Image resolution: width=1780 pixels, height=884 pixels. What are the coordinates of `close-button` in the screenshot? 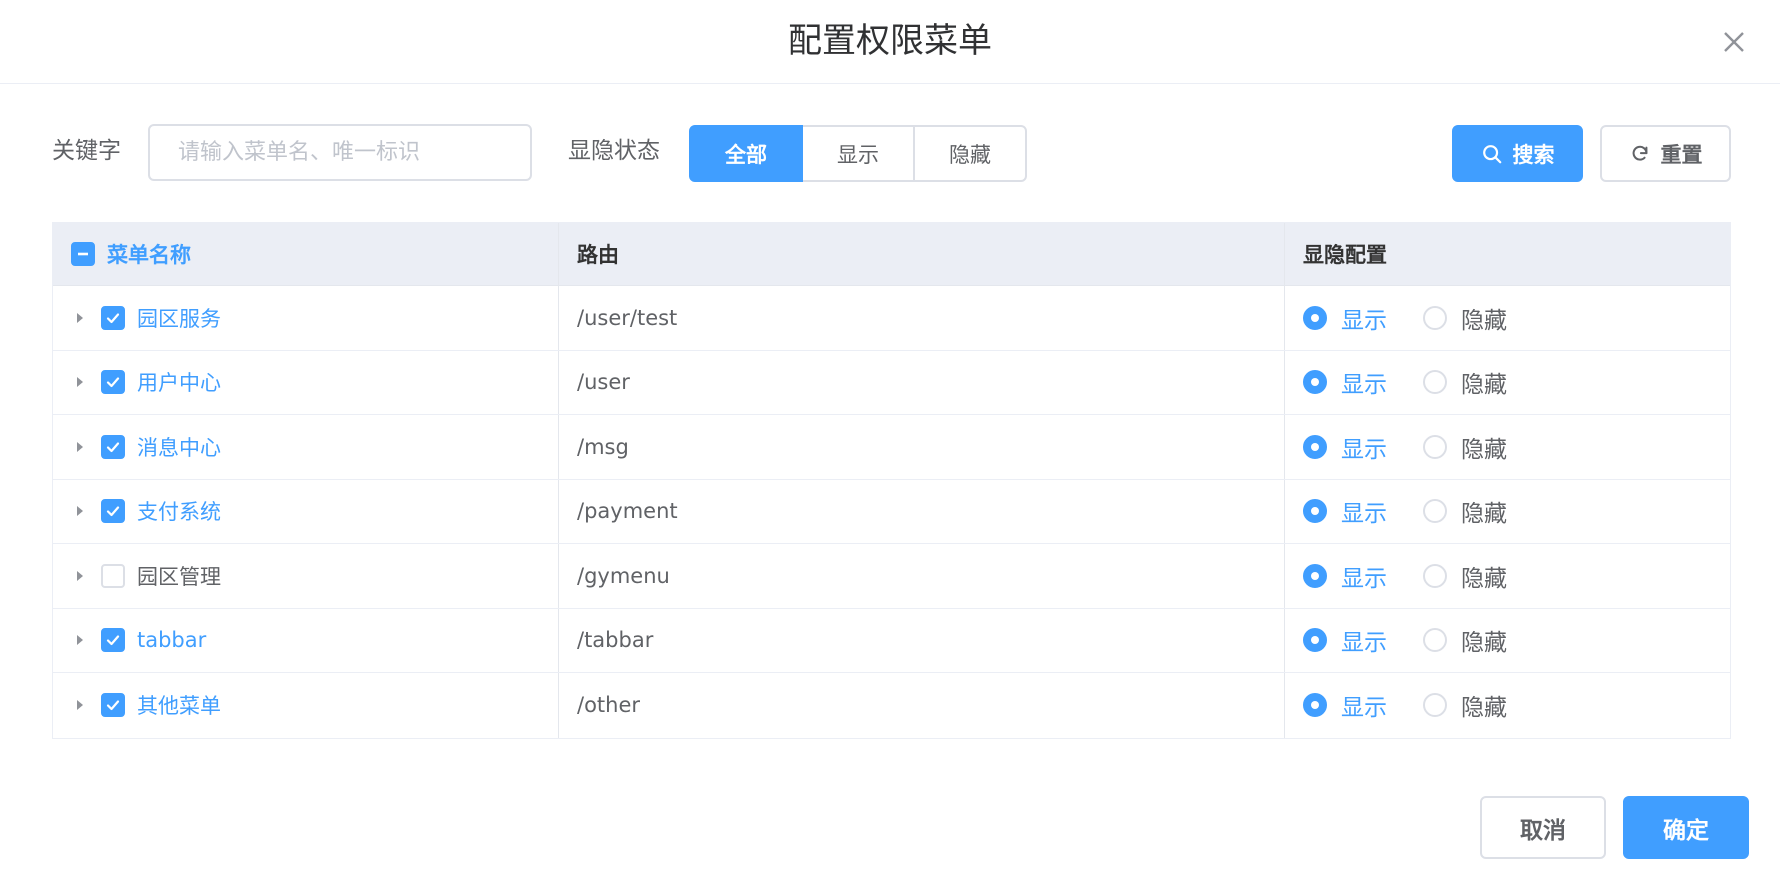 It's located at (1734, 42).